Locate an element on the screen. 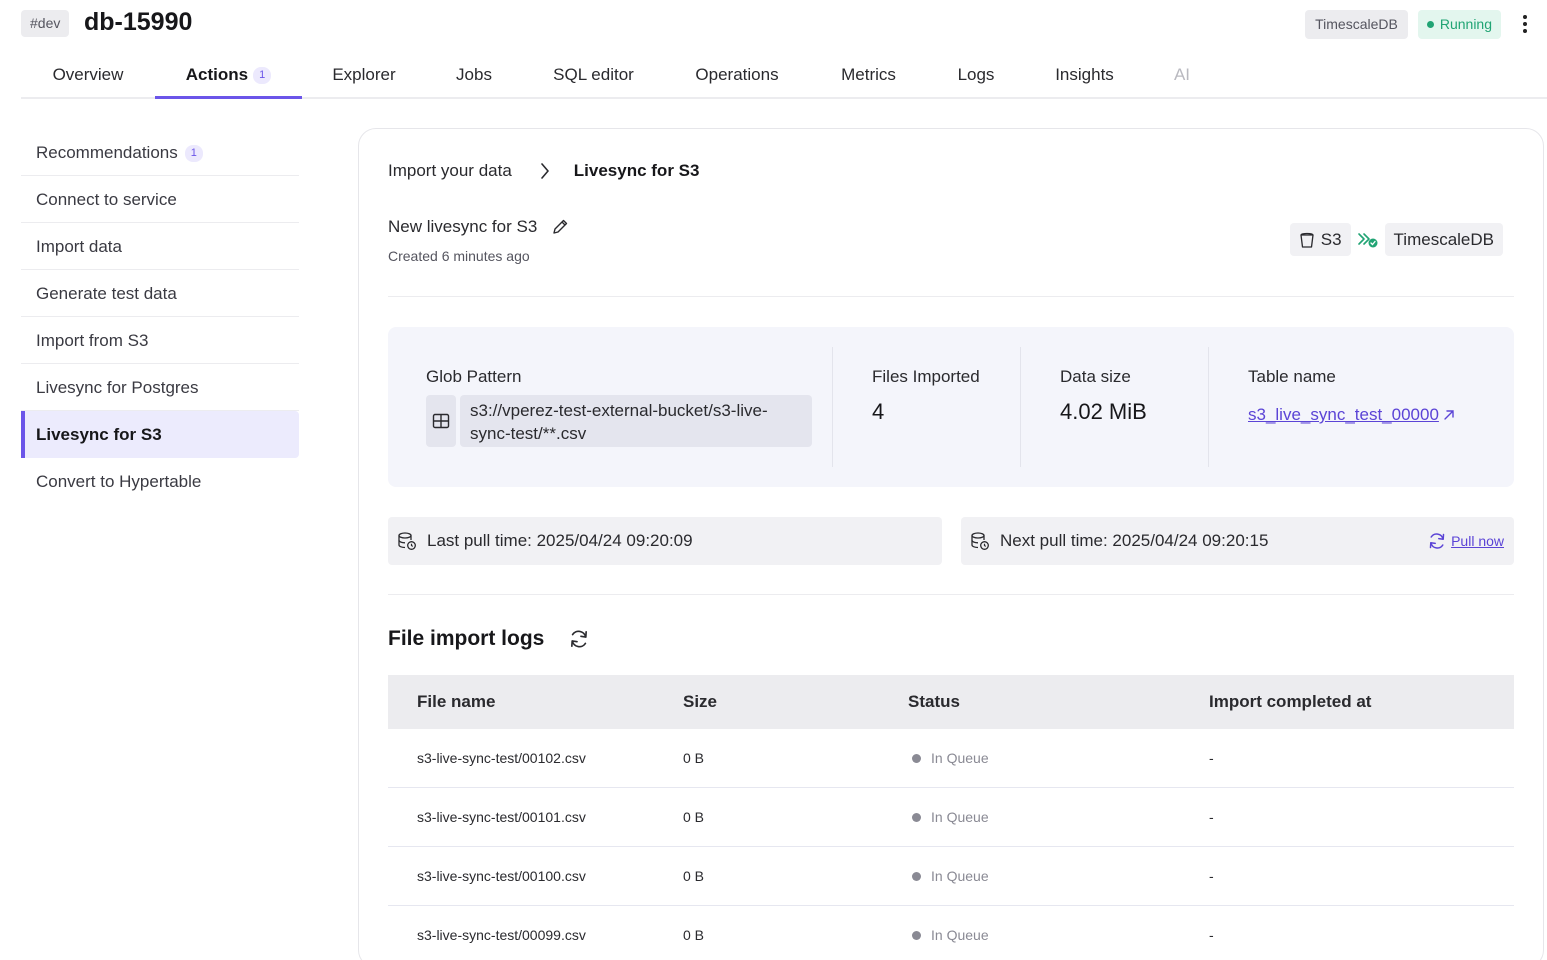  chevron-right-icon is located at coordinates (545, 171).